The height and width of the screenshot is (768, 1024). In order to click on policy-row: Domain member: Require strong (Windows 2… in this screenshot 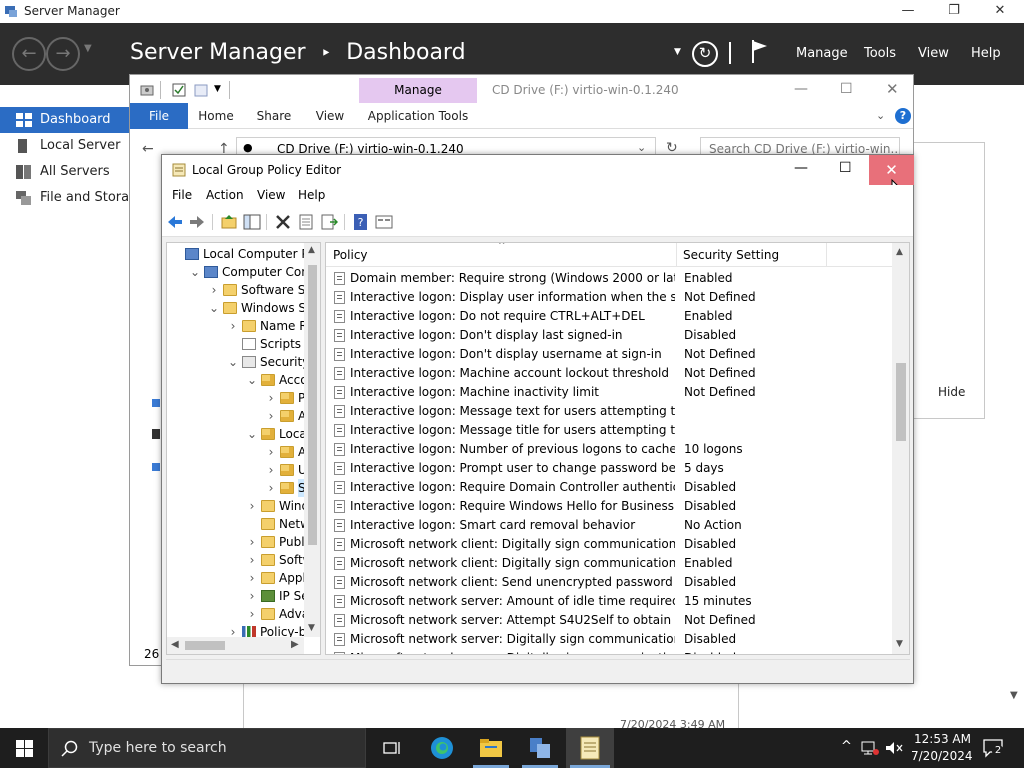, I will do `click(608, 278)`.